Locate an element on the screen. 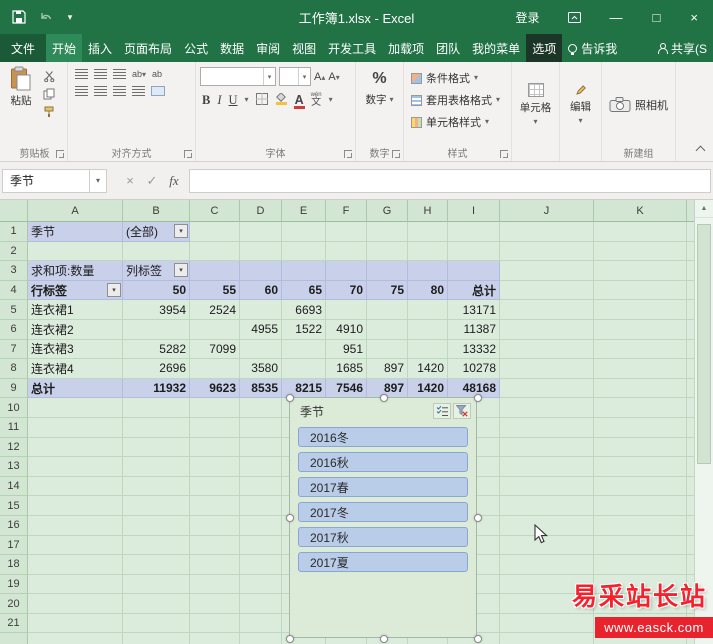 The width and height of the screenshot is (713, 644). minimize-button: — is located at coordinates (616, 17).